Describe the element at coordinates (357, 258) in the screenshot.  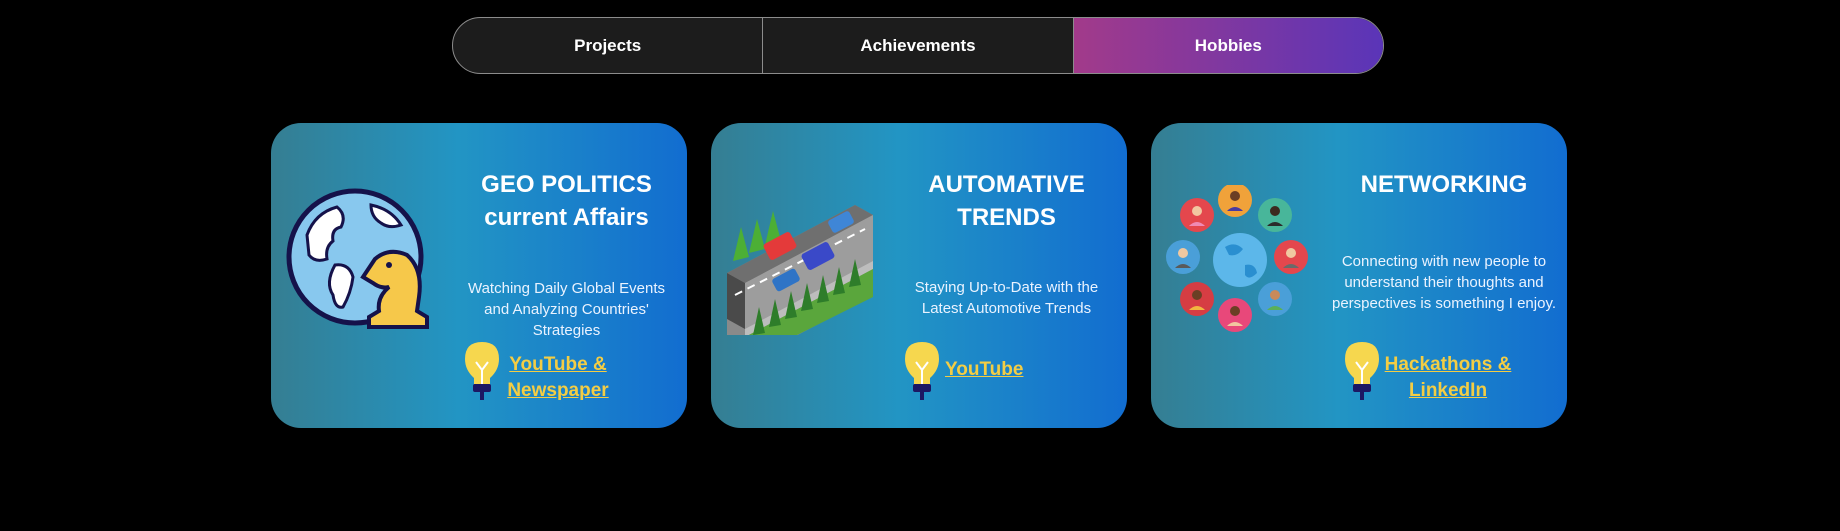
I see `globe-chess-knight-icon` at that location.